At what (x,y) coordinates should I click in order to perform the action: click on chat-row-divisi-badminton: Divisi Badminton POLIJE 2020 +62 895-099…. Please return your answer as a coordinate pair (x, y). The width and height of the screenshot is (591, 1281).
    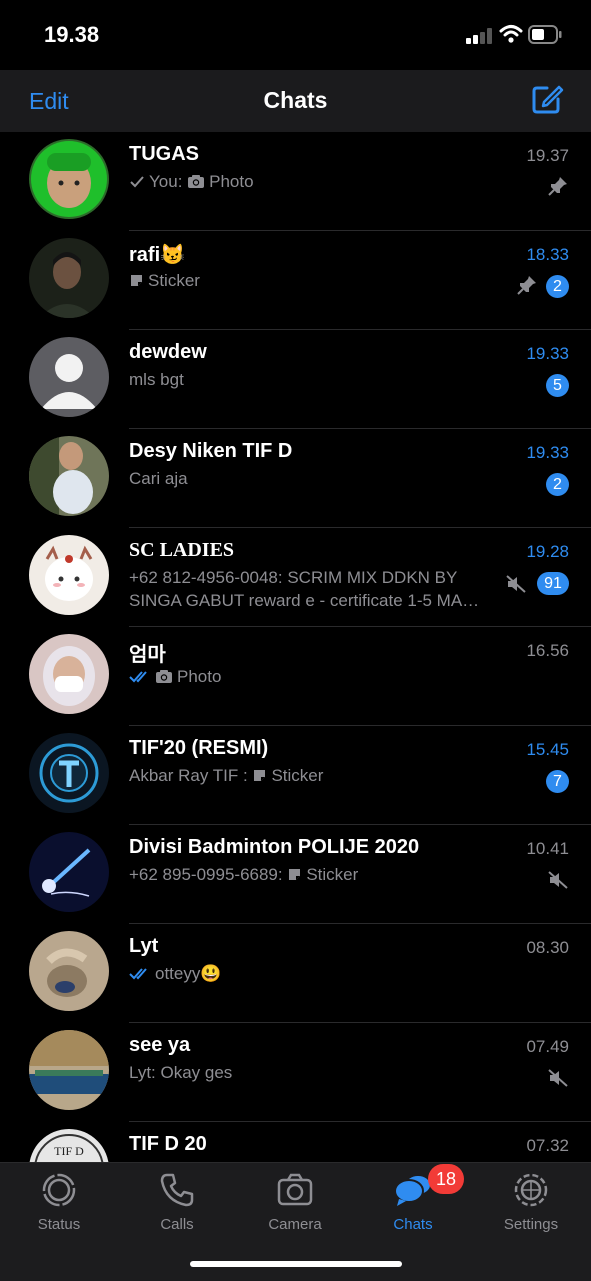
    Looking at the image, I should click on (295, 874).